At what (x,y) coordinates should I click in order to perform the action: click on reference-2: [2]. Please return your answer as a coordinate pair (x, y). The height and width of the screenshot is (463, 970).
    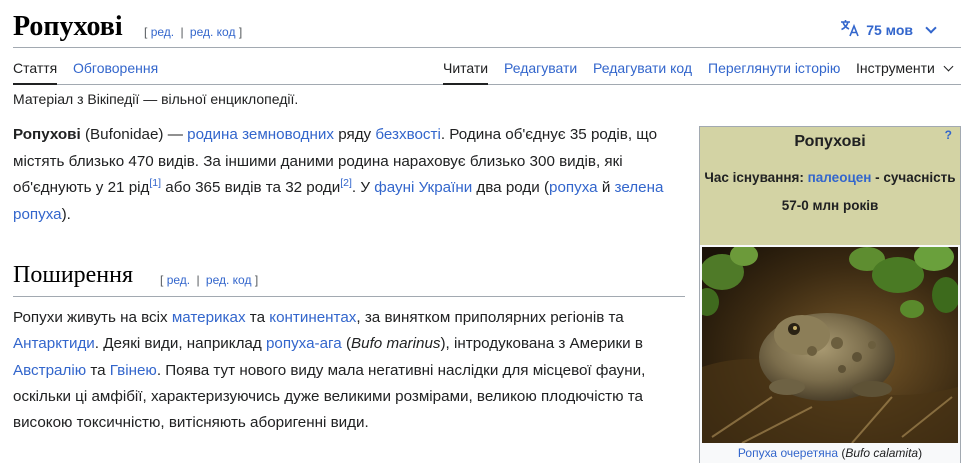
    Looking at the image, I should click on (346, 183).